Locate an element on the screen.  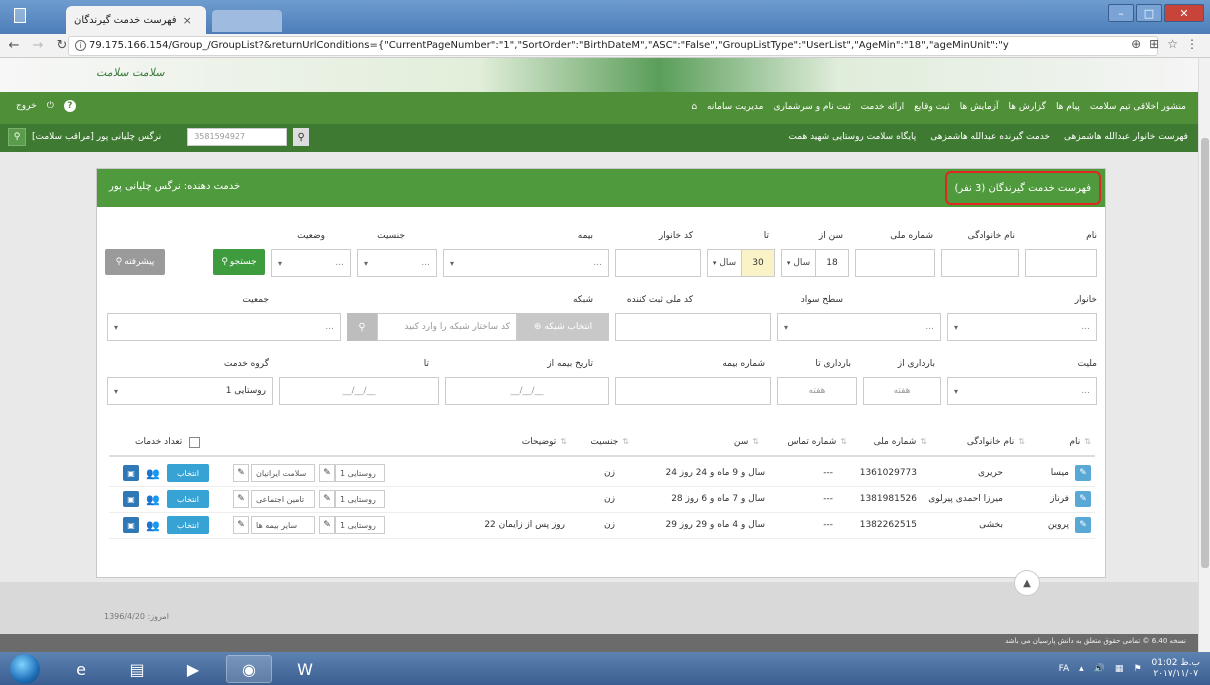
insurance-no-input is located at coordinates (693, 391).